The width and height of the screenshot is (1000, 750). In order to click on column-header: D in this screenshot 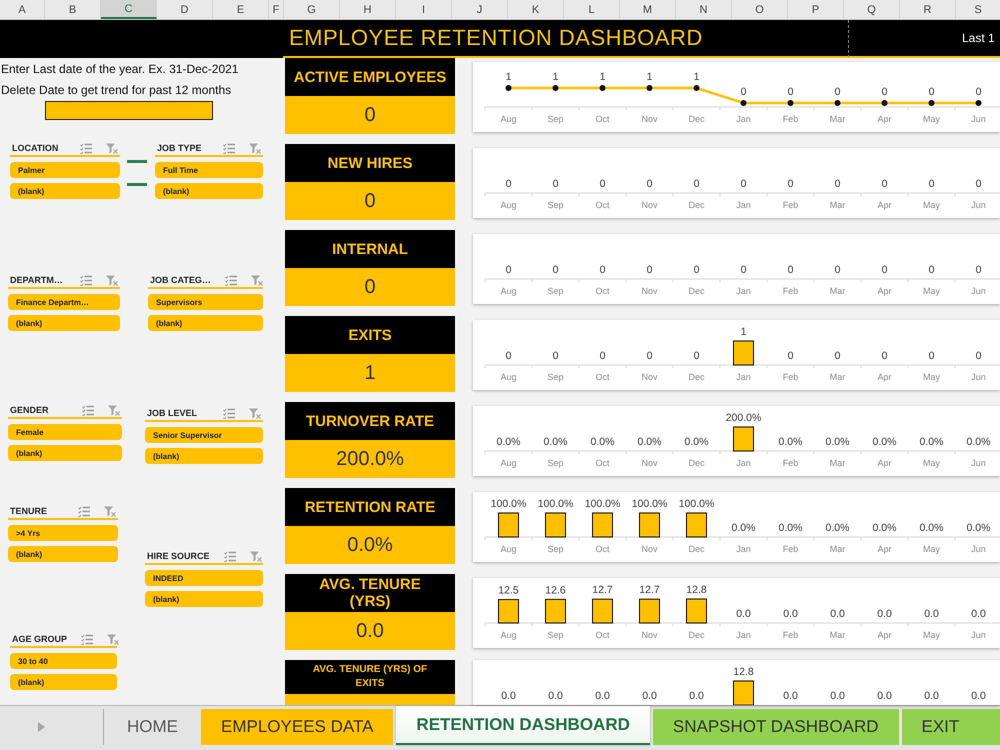, I will do `click(185, 9)`.